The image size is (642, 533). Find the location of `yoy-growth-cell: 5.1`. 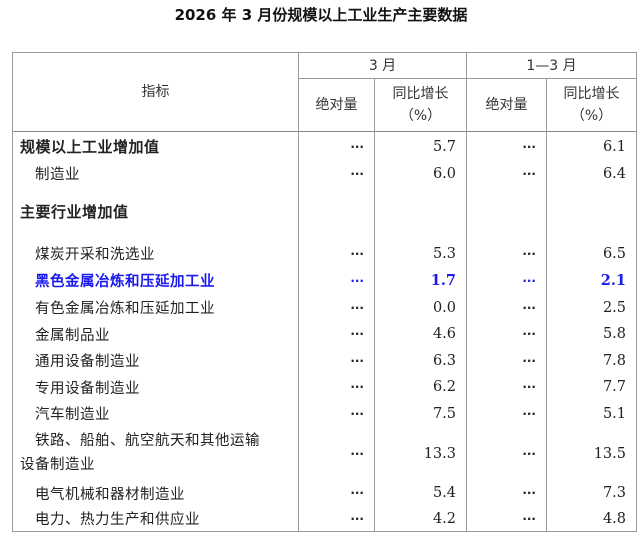

yoy-growth-cell: 5.1 is located at coordinates (614, 413).